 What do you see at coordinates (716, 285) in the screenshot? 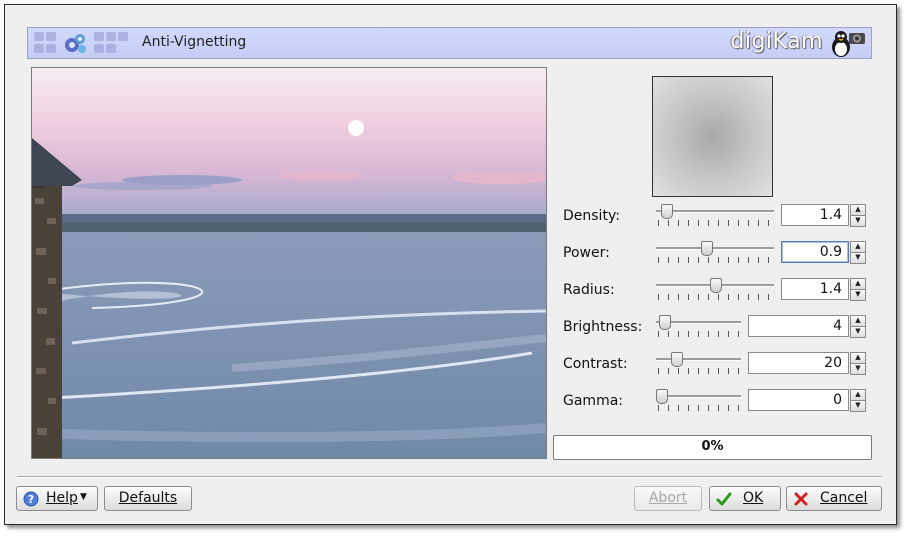
I see `radius-slider-handle` at bounding box center [716, 285].